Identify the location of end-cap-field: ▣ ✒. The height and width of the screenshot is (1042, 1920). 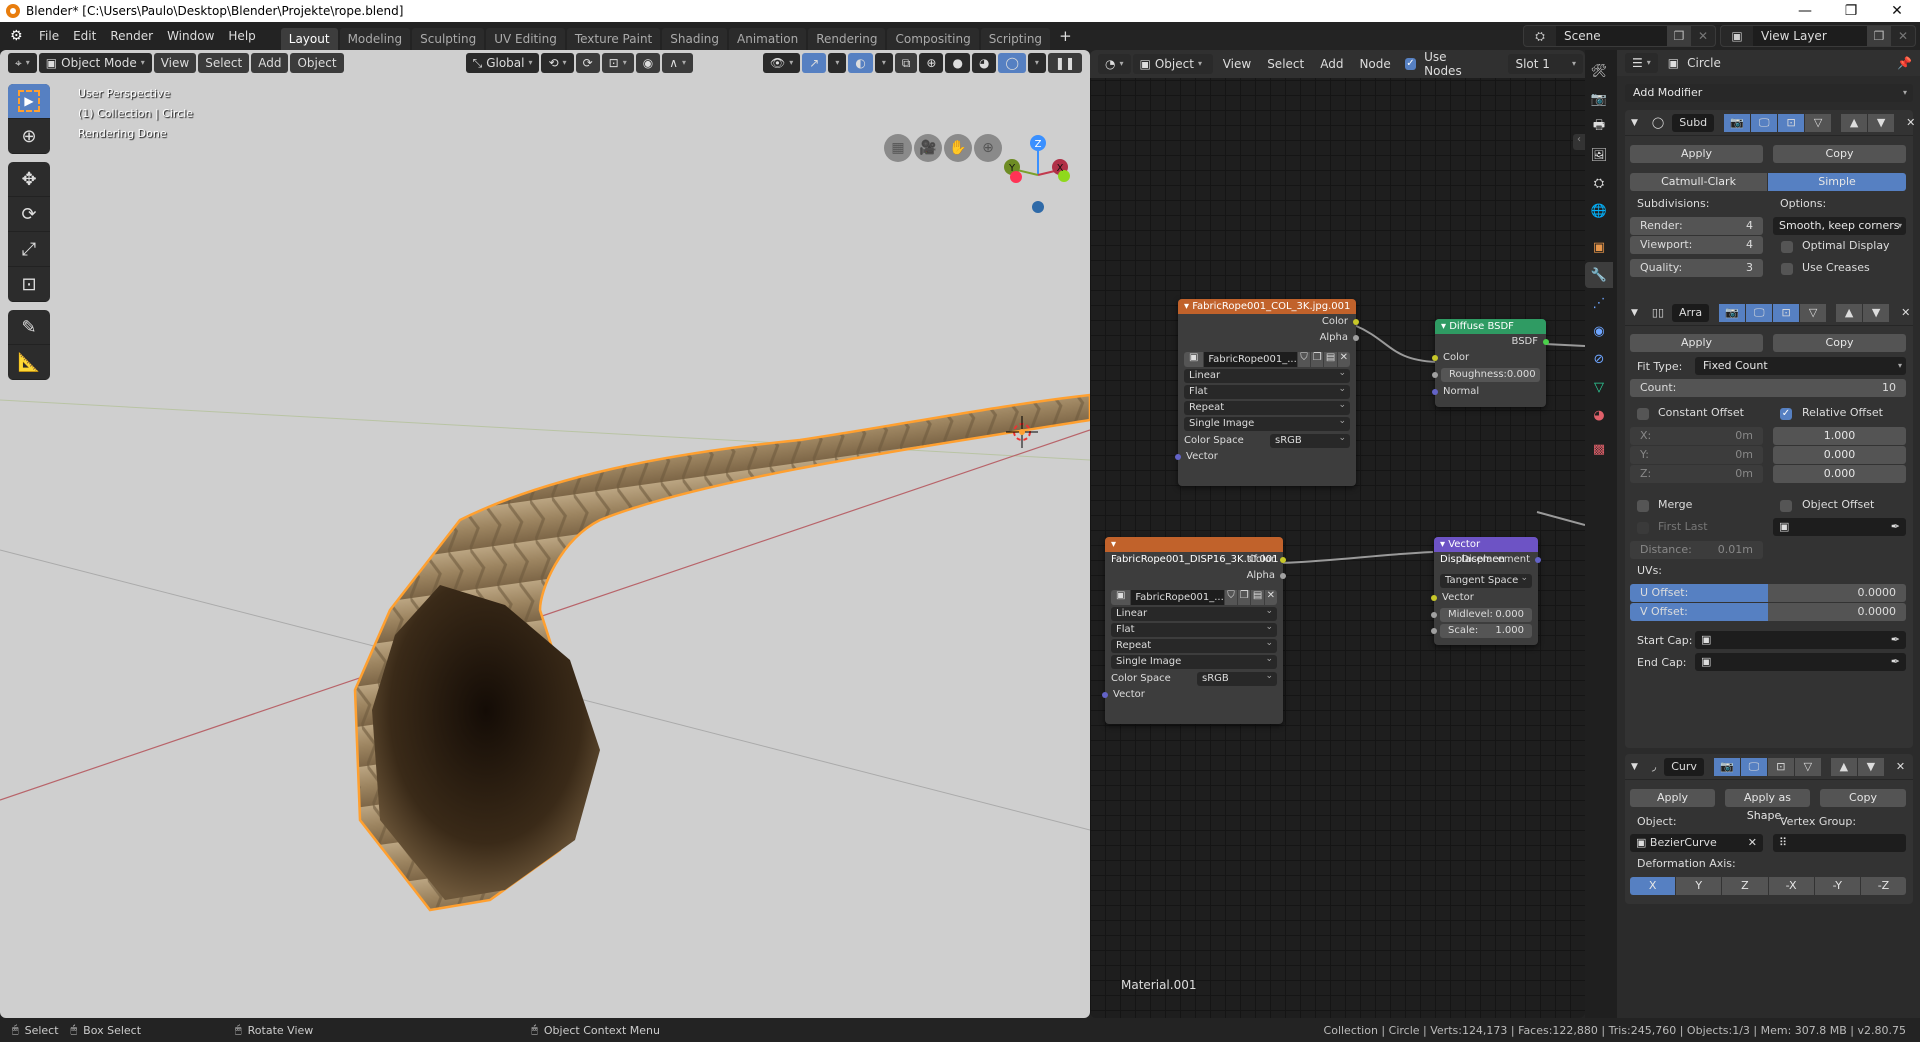
(1800, 662).